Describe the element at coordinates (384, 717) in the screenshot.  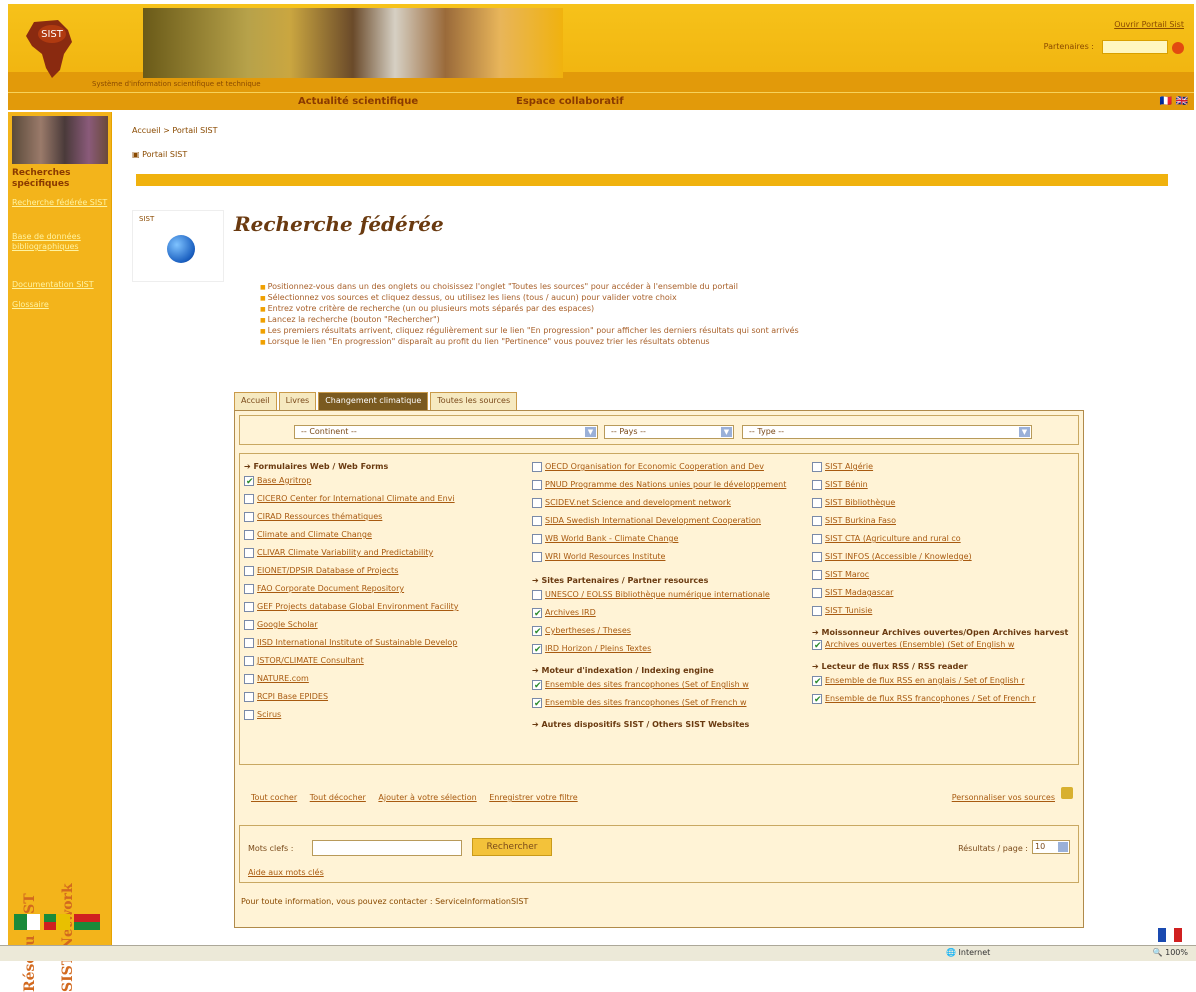
I see `source-item: Scirus` at that location.